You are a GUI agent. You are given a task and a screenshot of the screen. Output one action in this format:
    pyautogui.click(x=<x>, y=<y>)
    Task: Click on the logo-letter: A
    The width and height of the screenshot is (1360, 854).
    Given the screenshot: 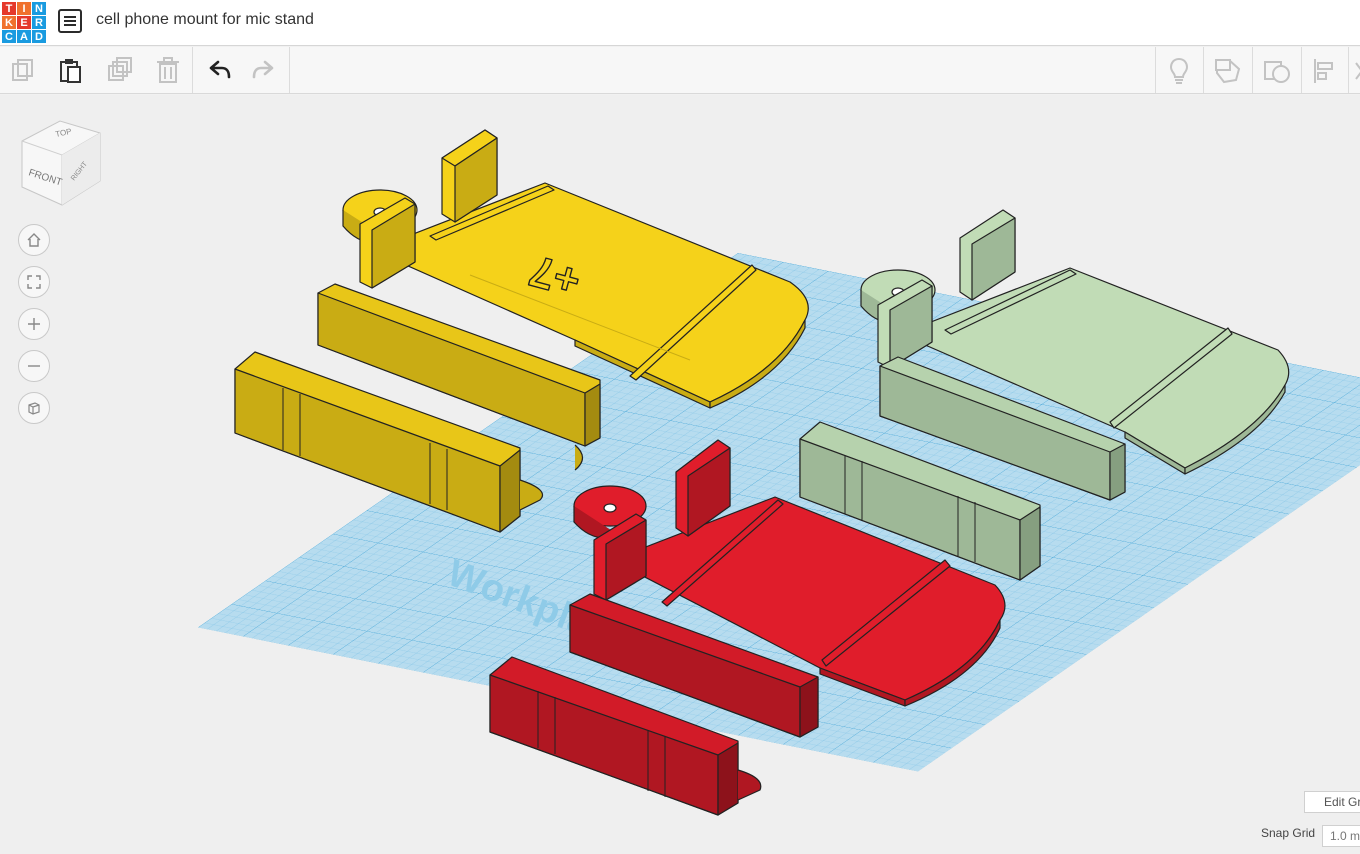 What is the action you would take?
    pyautogui.click(x=24, y=36)
    